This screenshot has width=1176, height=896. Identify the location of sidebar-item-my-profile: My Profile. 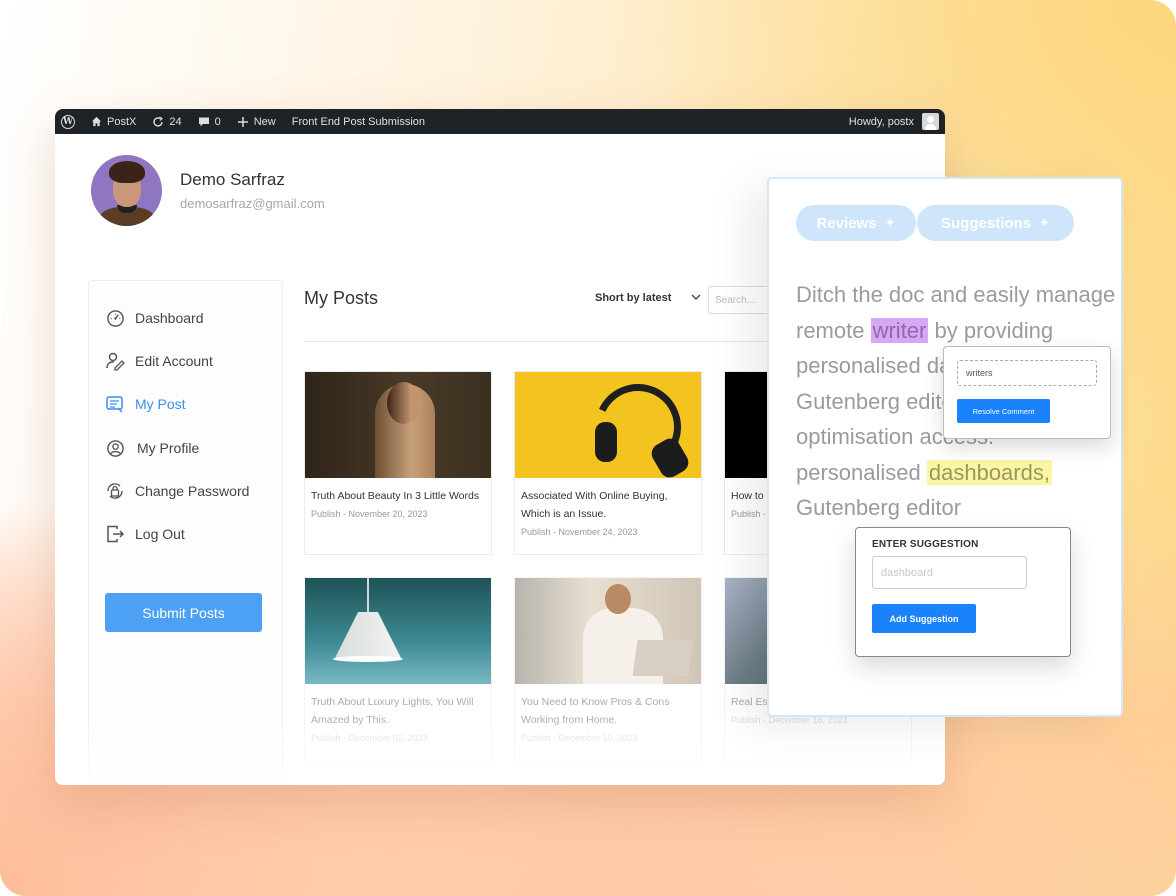
(152, 448).